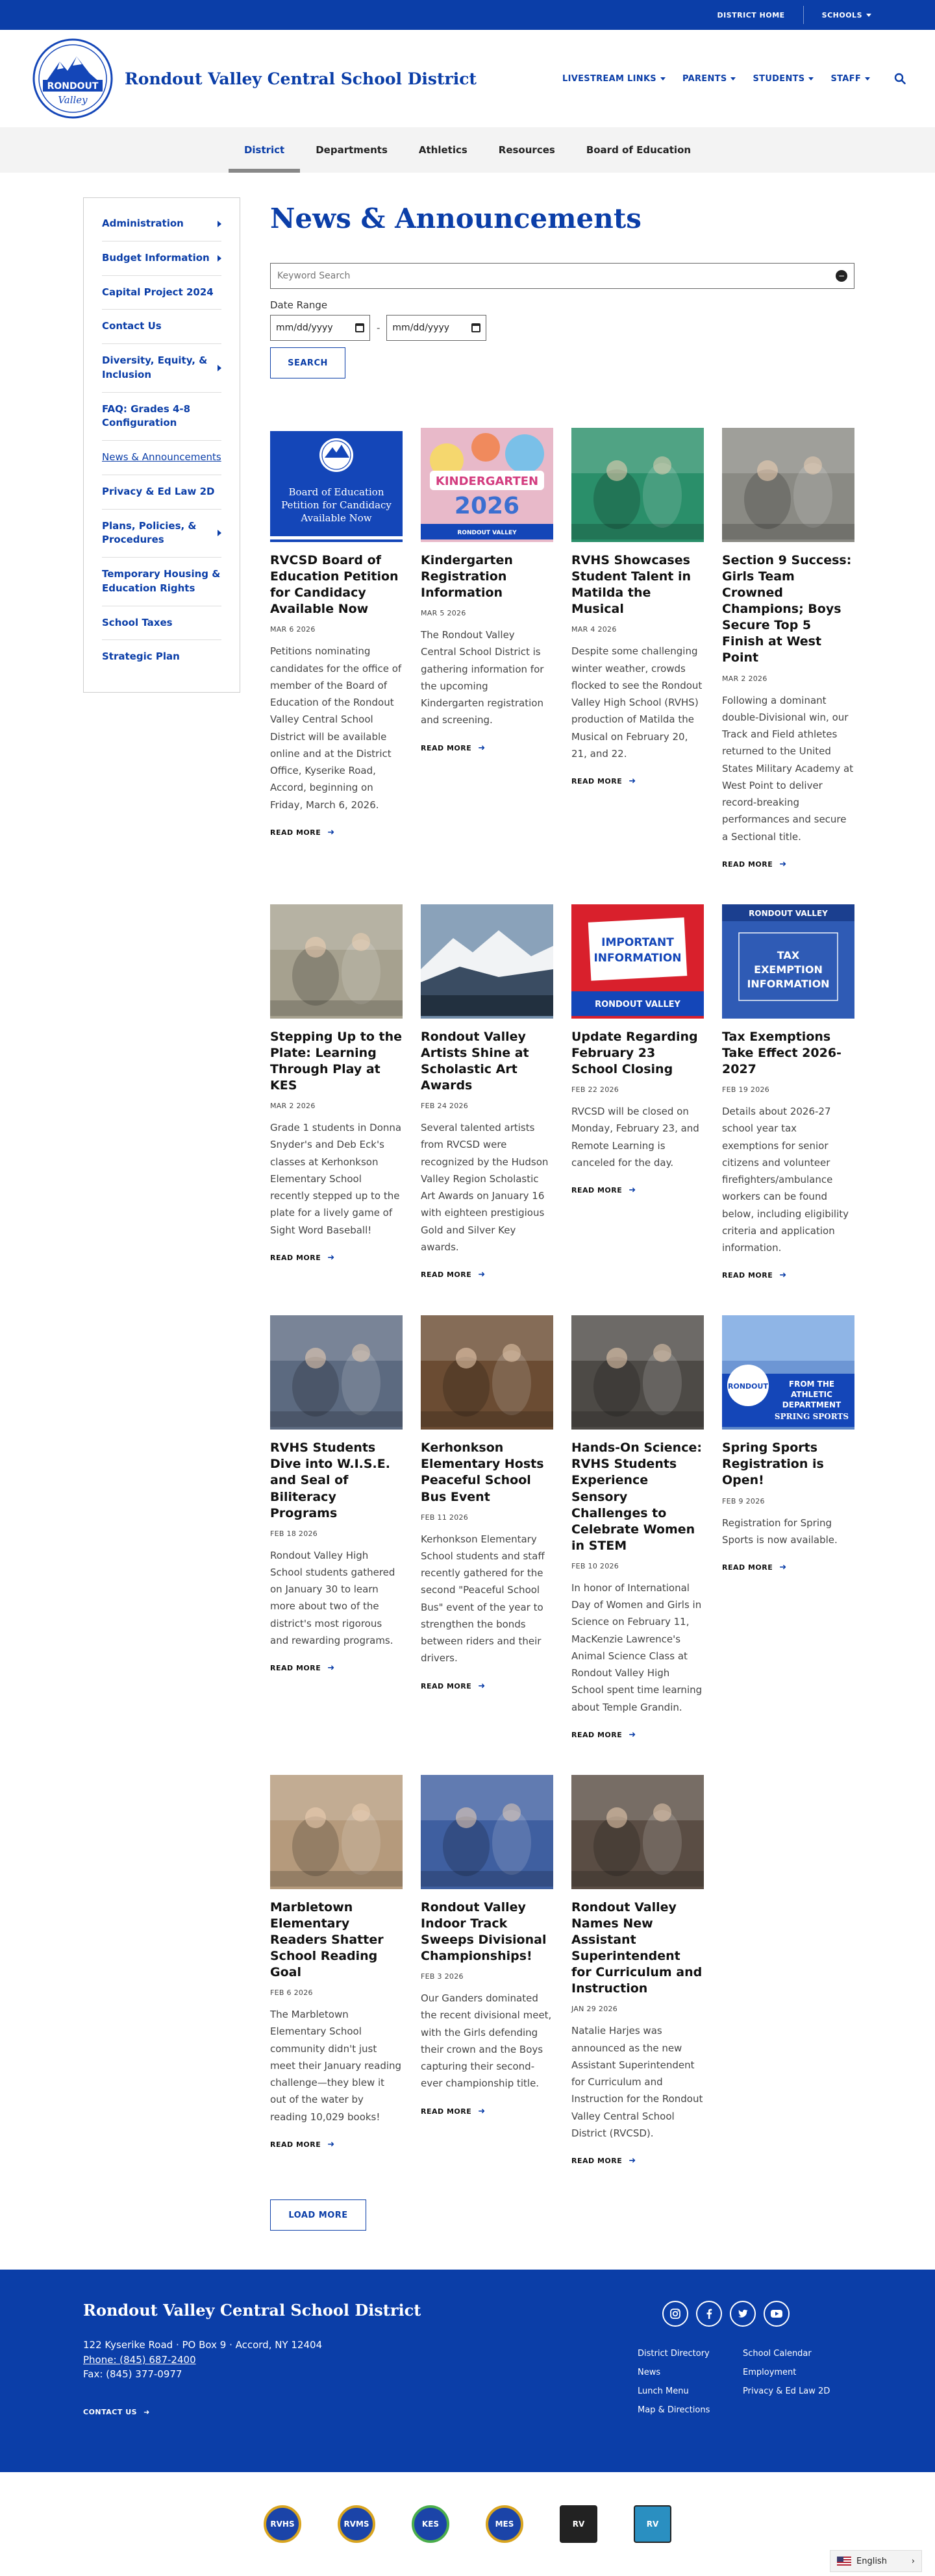  Describe the element at coordinates (638, 150) in the screenshot. I see `tab-board-of-education: Board of Education` at that location.